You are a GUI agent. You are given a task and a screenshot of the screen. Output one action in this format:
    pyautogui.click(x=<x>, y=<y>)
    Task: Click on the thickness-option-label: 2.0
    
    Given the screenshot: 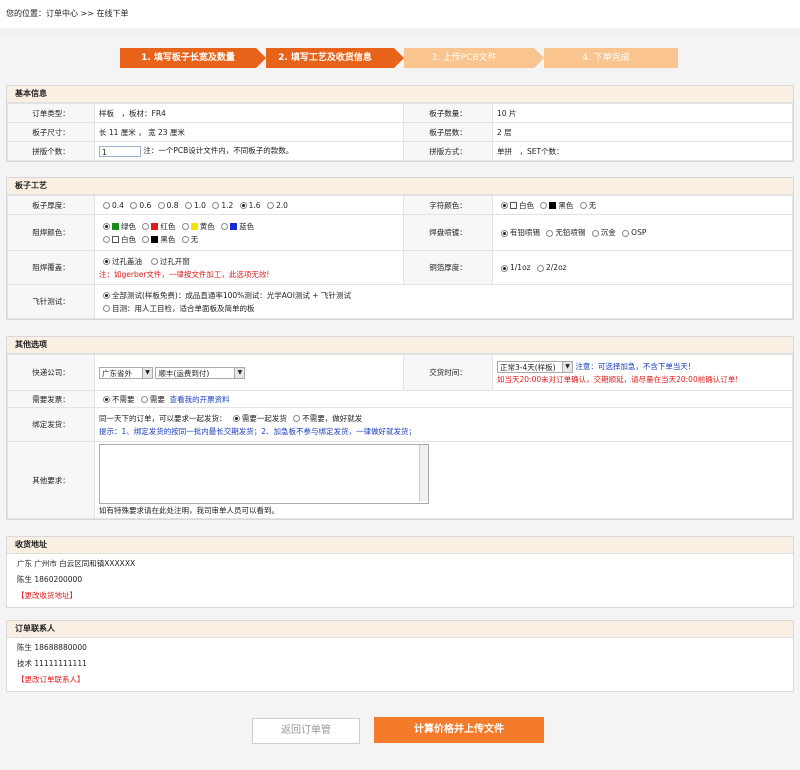 What is the action you would take?
    pyautogui.click(x=281, y=205)
    